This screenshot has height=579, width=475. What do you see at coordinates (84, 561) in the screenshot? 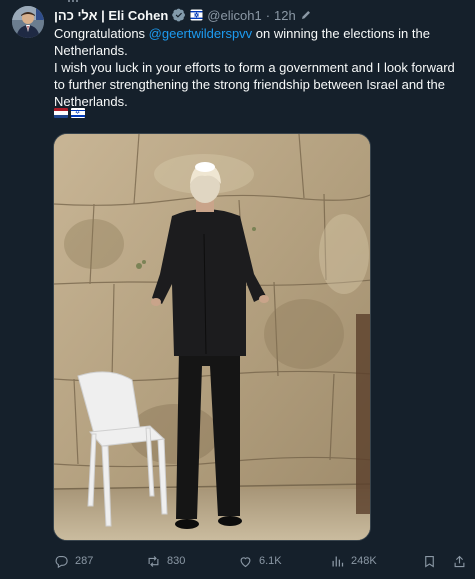
I see `reply-count: 287` at bounding box center [84, 561].